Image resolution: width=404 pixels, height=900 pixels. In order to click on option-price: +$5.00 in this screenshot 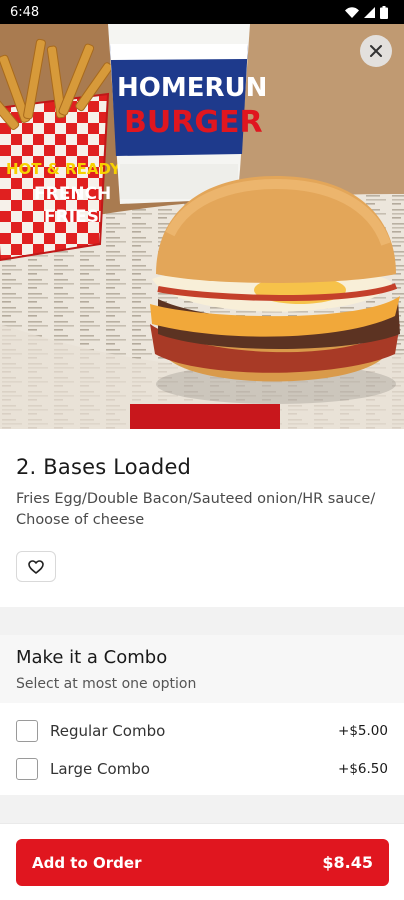, I will do `click(363, 731)`.